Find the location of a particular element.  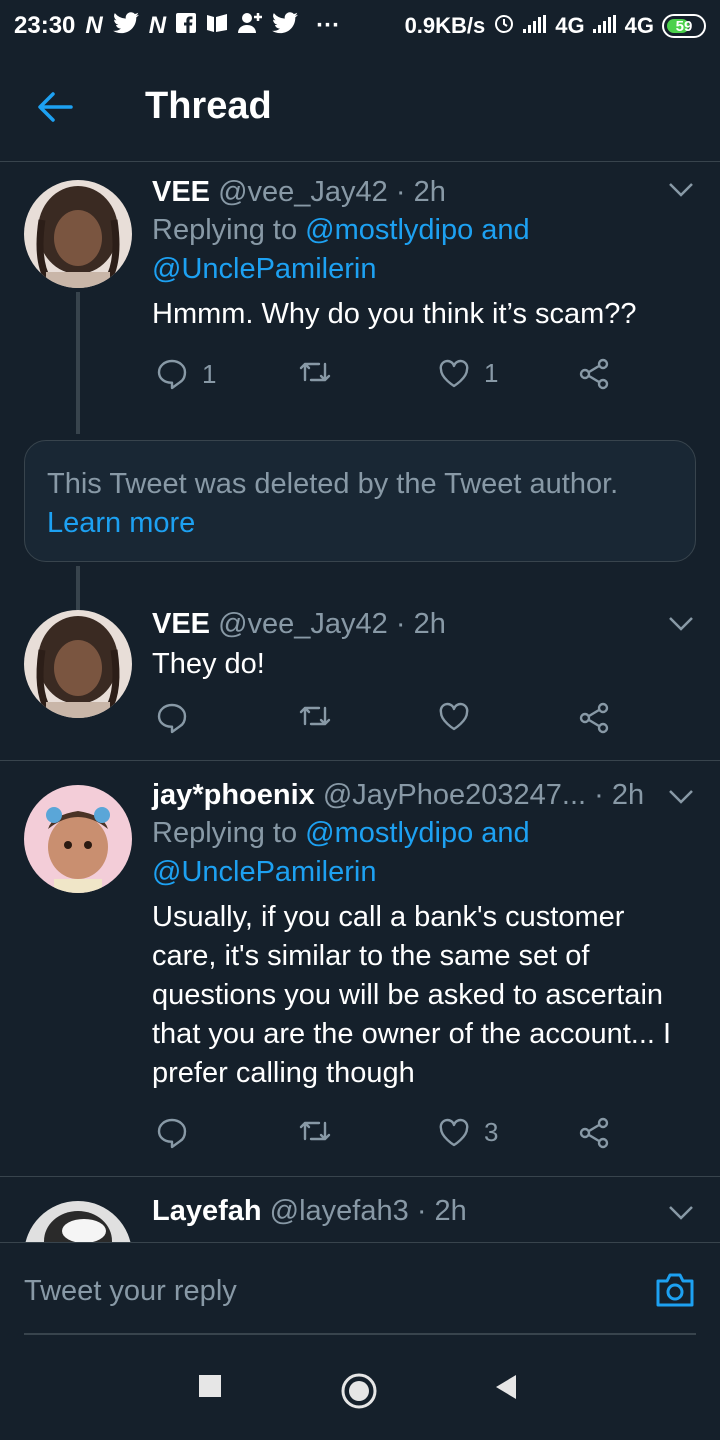

user-name: jay*phoenix is located at coordinates (233, 795).